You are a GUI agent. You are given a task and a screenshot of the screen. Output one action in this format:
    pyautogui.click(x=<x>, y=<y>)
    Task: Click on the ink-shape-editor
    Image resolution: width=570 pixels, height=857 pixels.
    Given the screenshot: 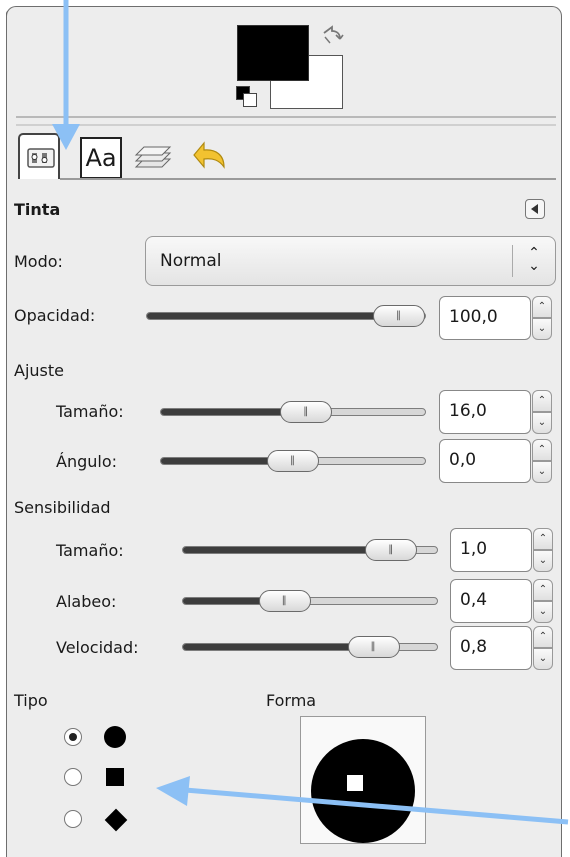 What is the action you would take?
    pyautogui.click(x=363, y=780)
    